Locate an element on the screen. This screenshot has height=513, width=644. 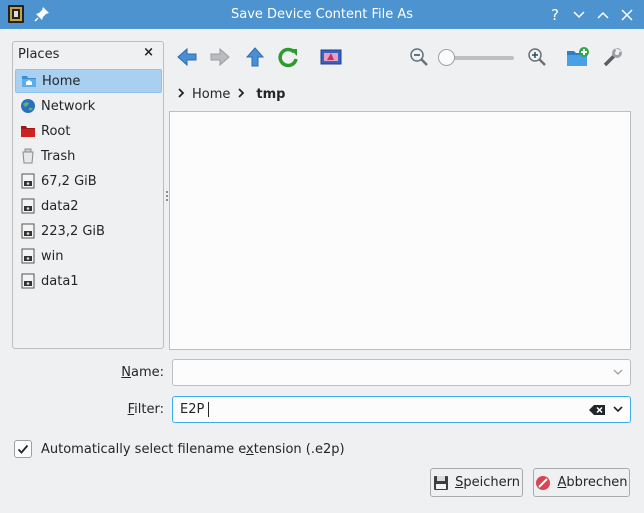
new-folder-button is located at coordinates (578, 57).